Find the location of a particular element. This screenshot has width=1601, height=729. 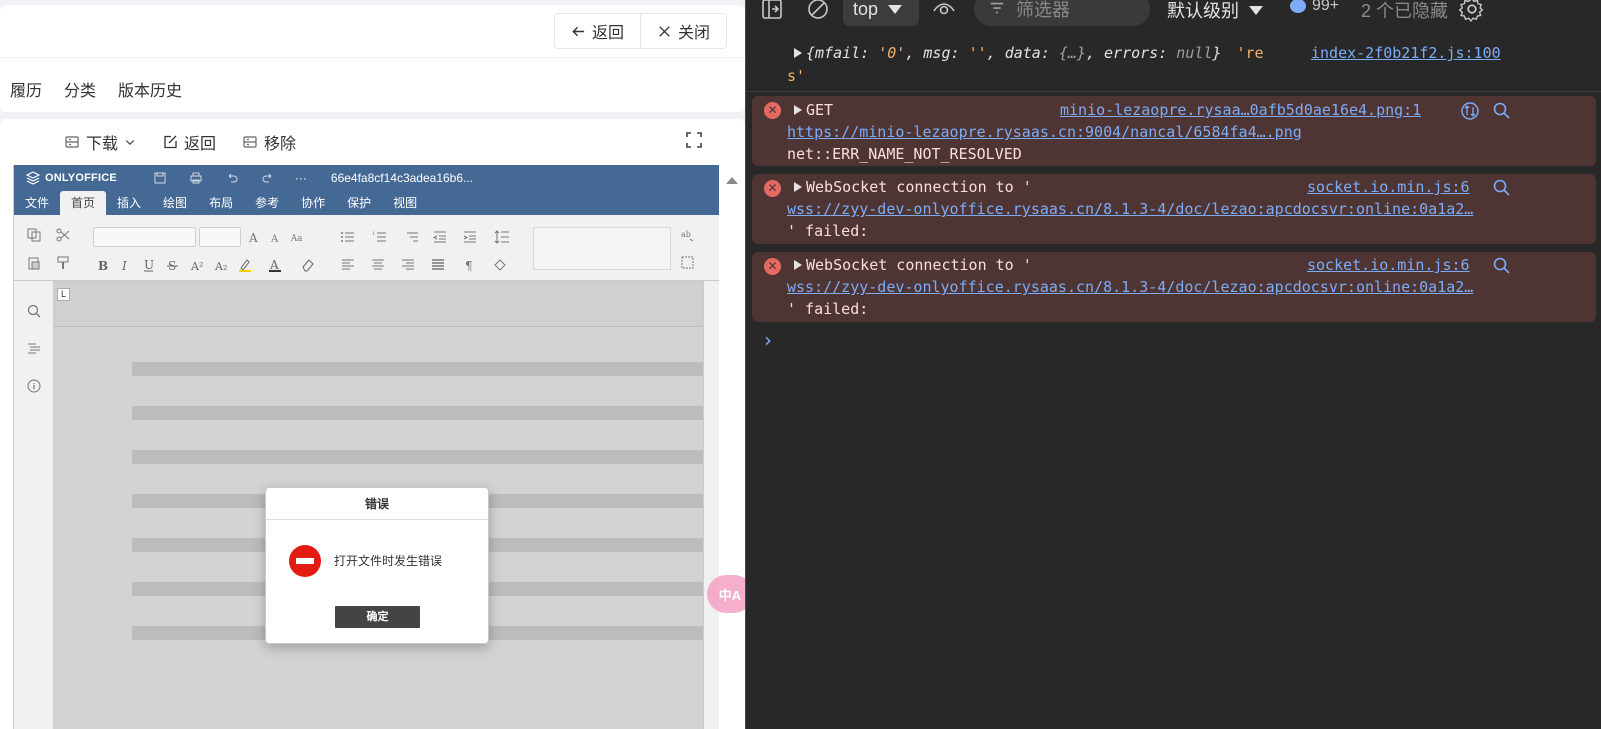

close-button: 关闭 is located at coordinates (682, 31).